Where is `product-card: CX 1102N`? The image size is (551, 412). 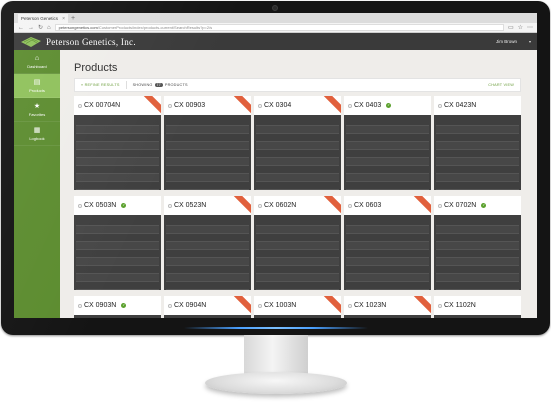
product-card: CX 1102N is located at coordinates (477, 307).